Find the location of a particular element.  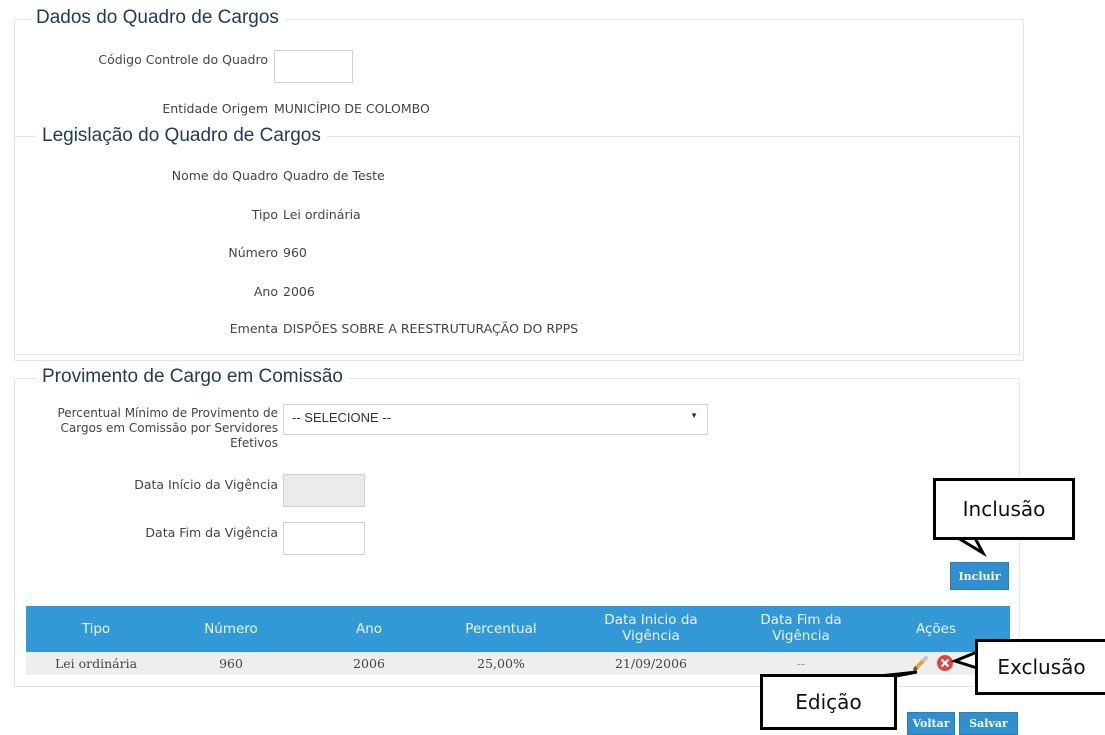

tipo-label: Tipo is located at coordinates (264, 214).